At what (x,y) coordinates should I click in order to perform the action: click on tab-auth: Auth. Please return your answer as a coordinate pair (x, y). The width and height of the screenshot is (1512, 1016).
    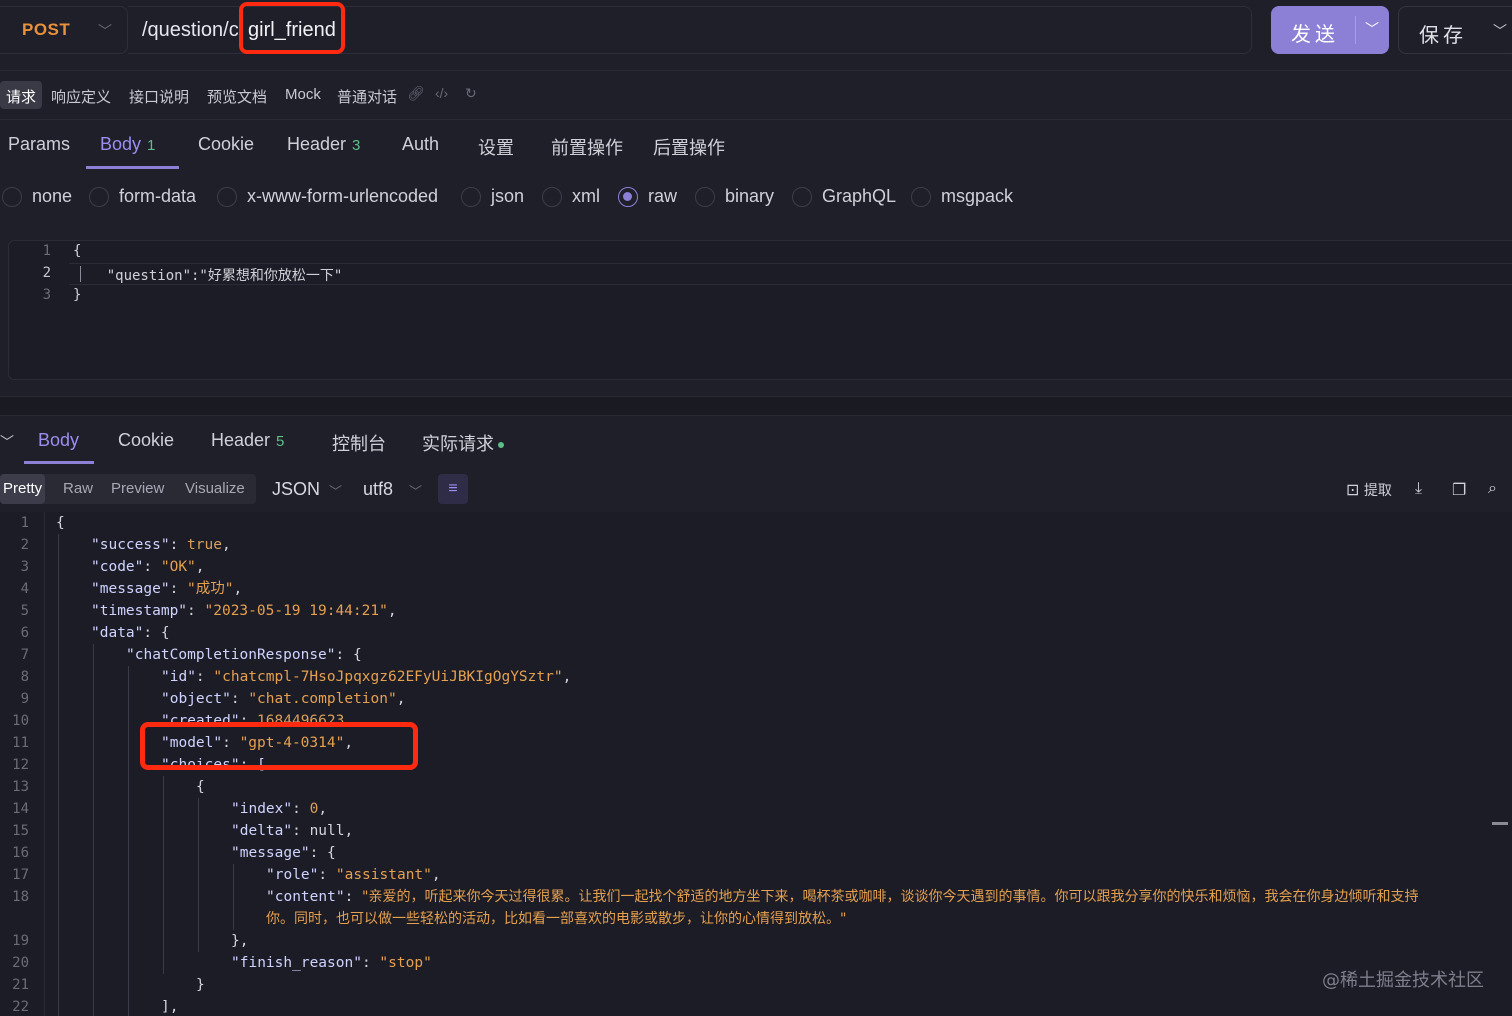
    Looking at the image, I should click on (420, 144).